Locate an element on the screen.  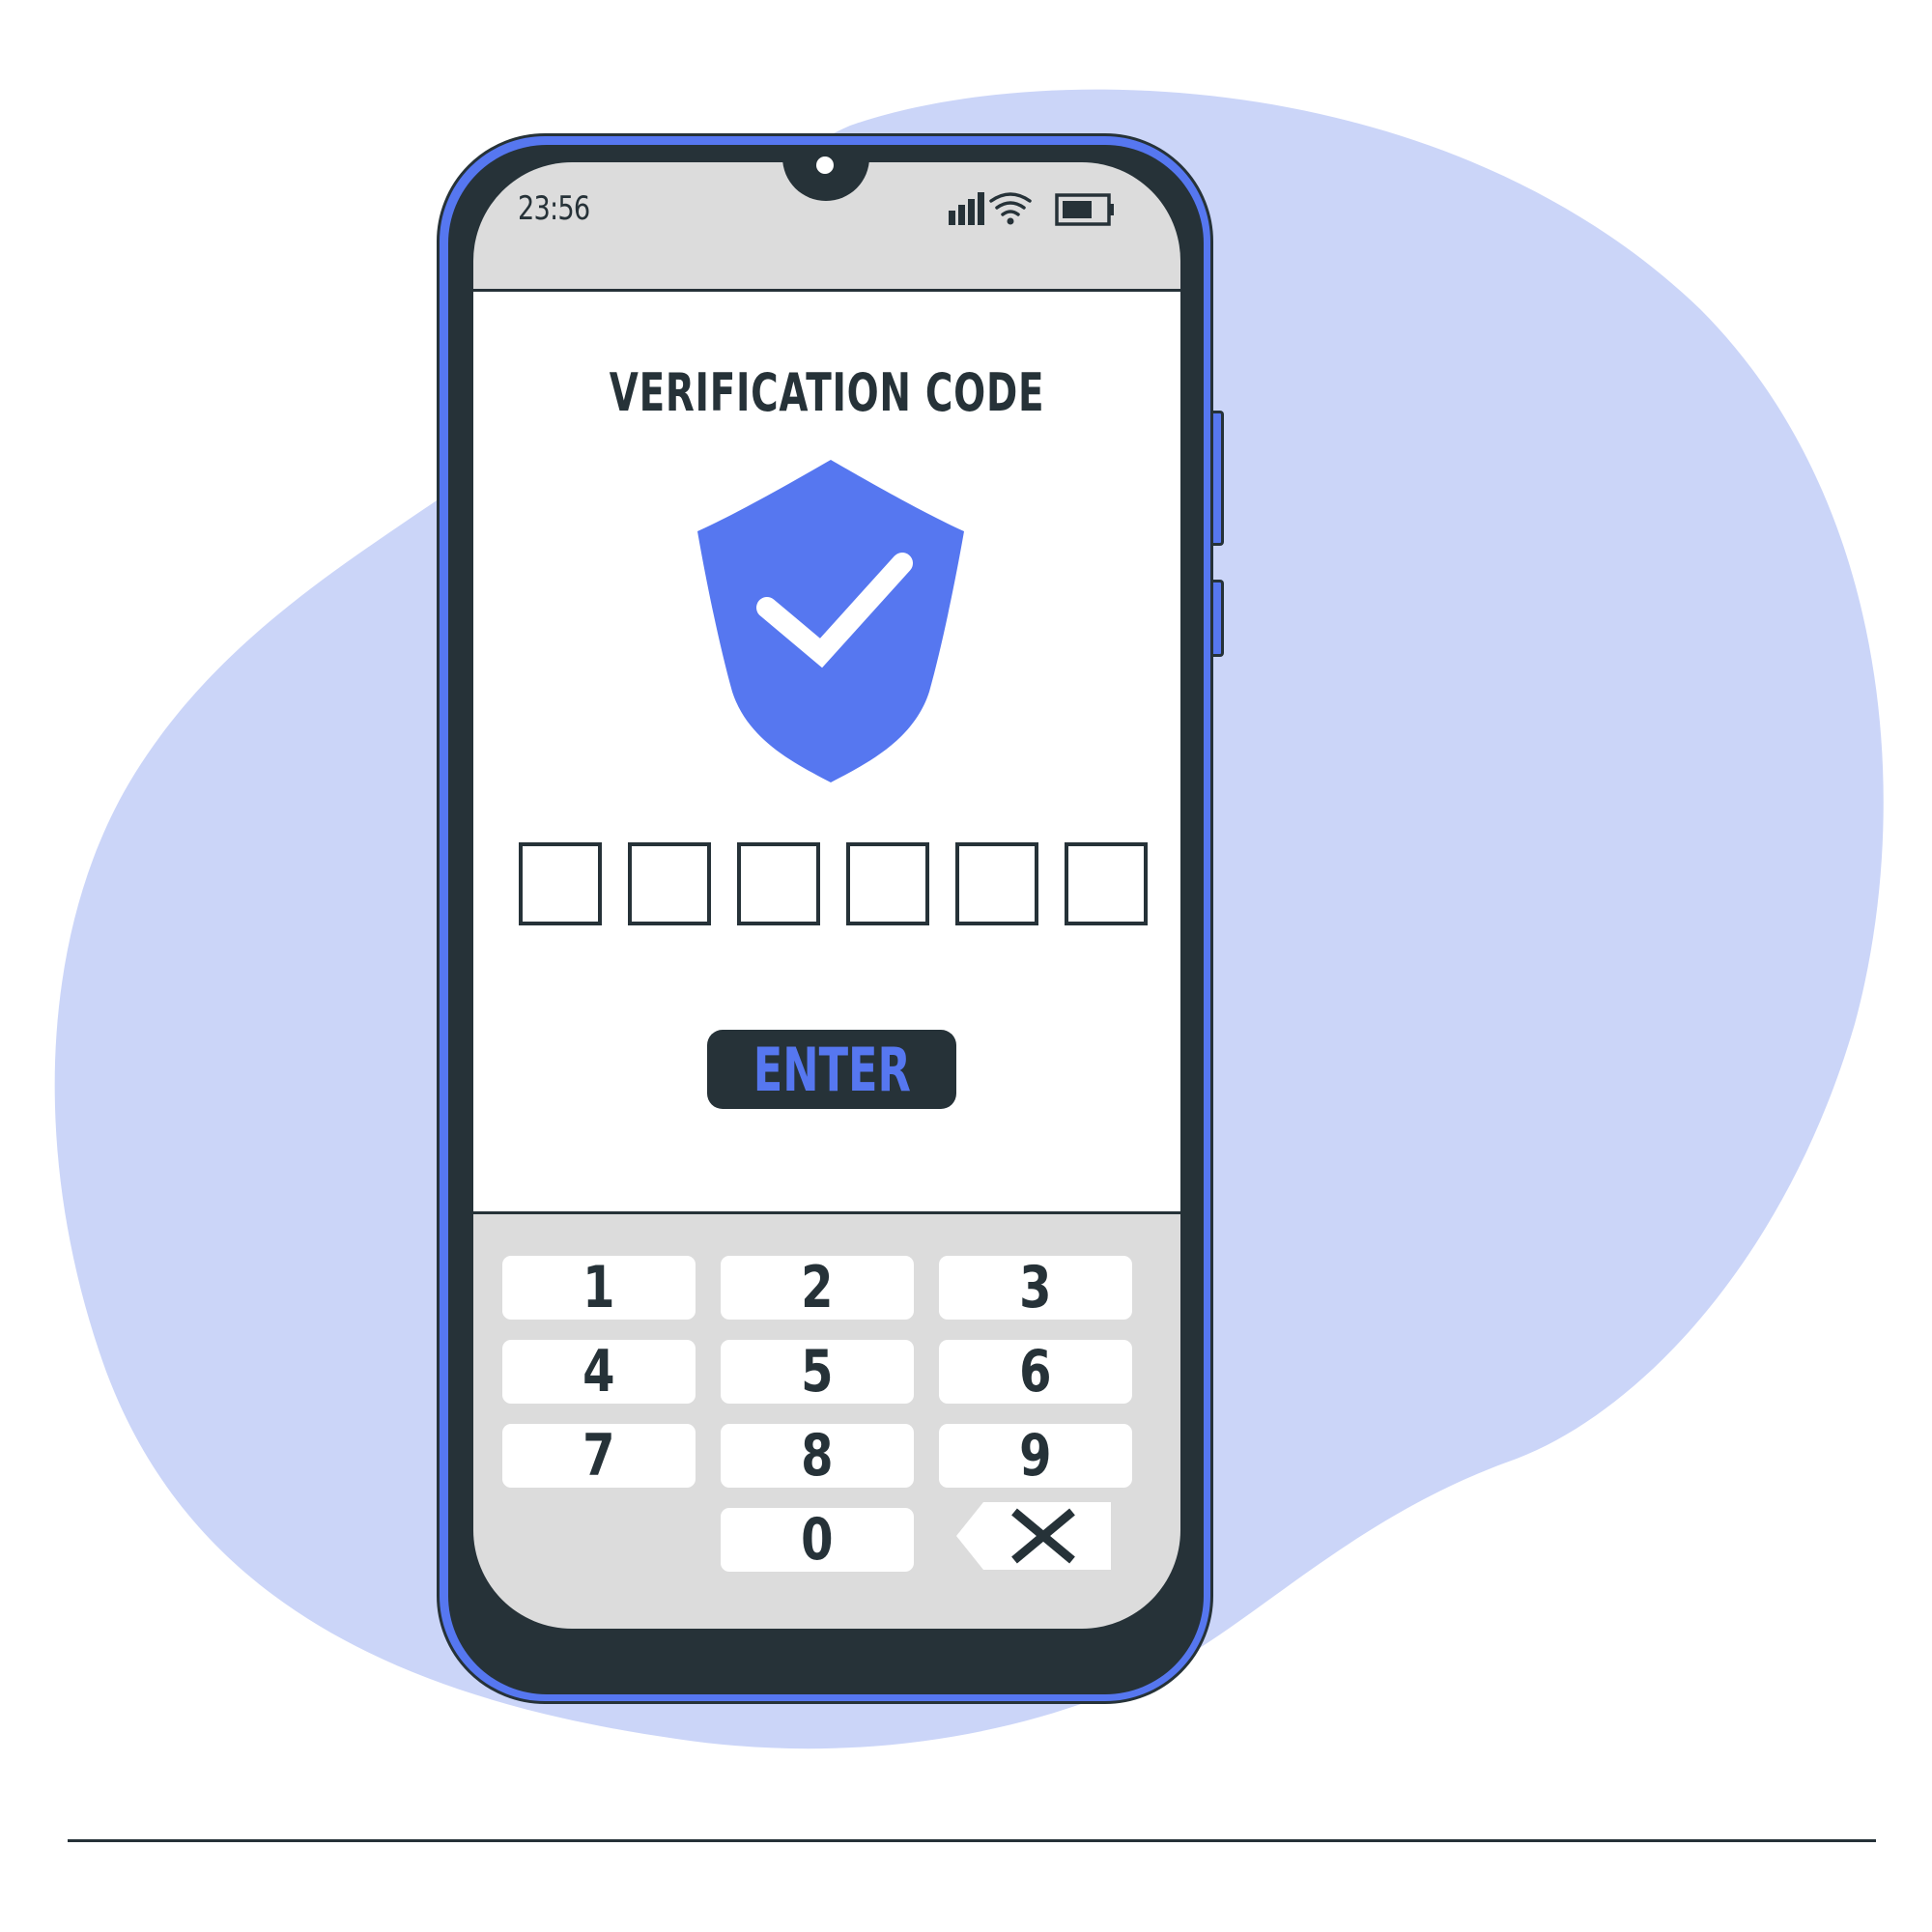
keypad-key-label: 0 is located at coordinates (817, 1540).